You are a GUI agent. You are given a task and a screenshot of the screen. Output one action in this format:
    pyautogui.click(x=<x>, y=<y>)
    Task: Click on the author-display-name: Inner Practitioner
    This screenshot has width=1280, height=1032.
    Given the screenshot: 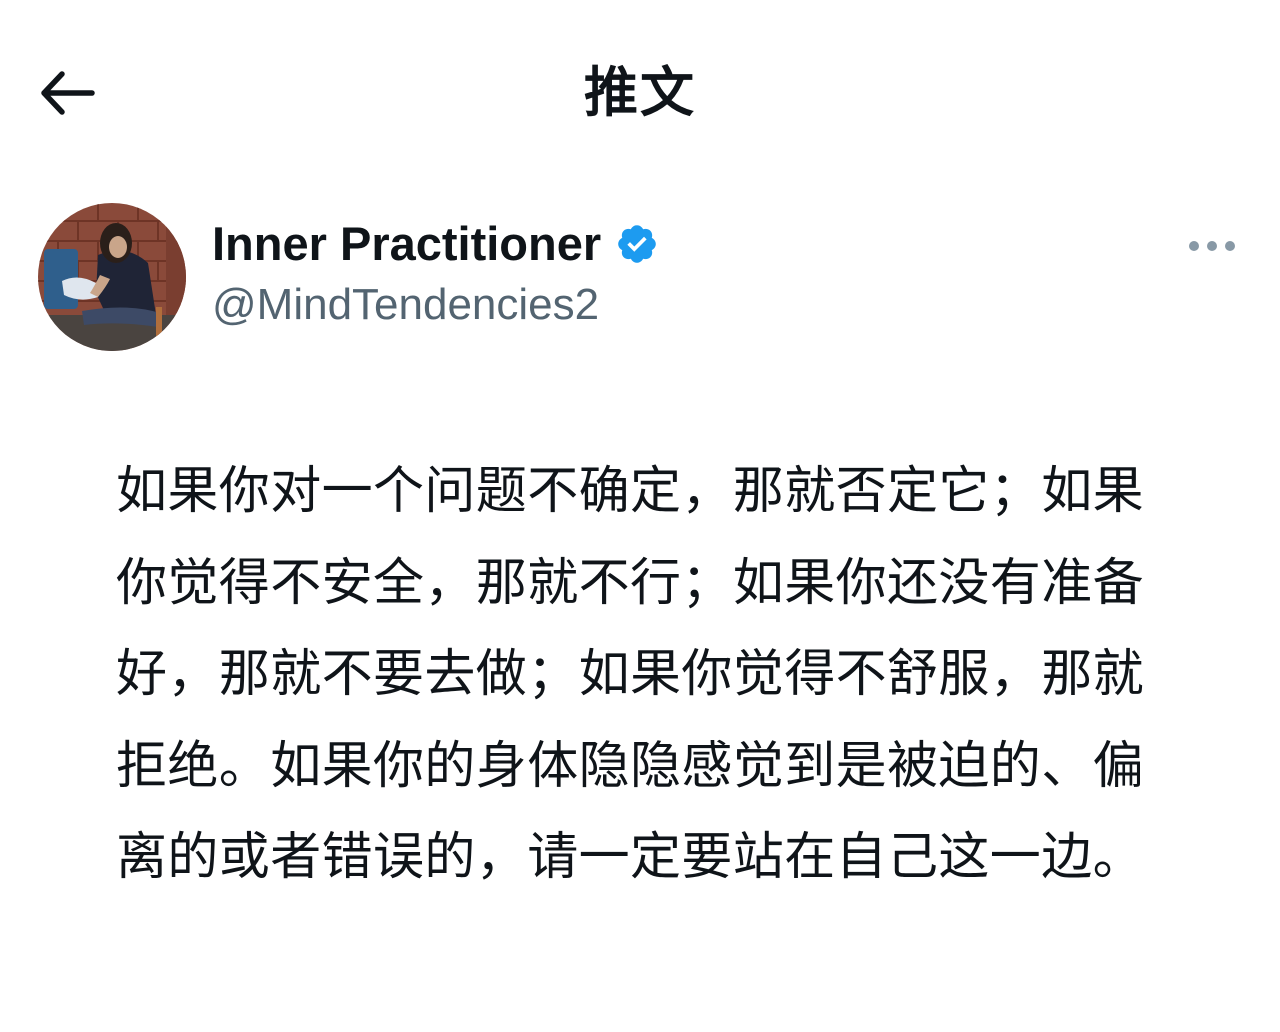 What is the action you would take?
    pyautogui.click(x=435, y=244)
    